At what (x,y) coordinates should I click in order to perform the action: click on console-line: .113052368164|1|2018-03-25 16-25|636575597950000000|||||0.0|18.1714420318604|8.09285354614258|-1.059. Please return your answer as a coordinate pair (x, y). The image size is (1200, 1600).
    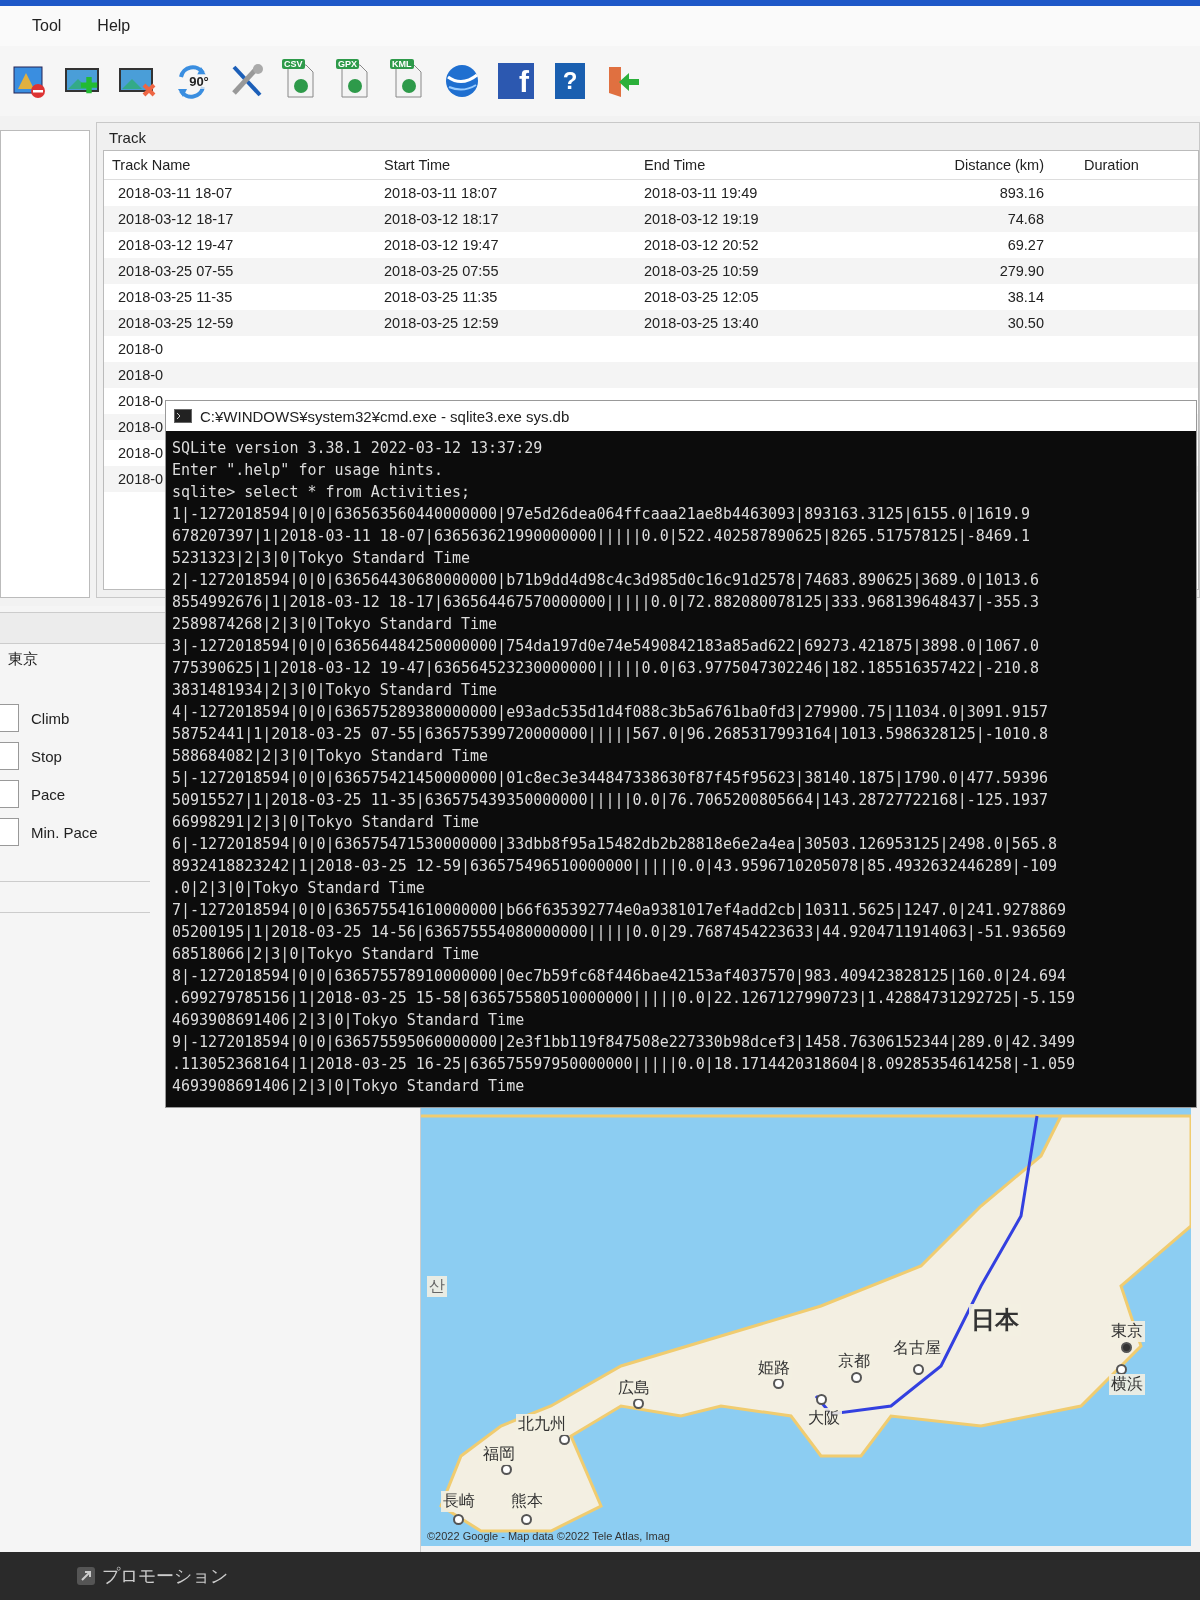
    Looking at the image, I should click on (624, 1064).